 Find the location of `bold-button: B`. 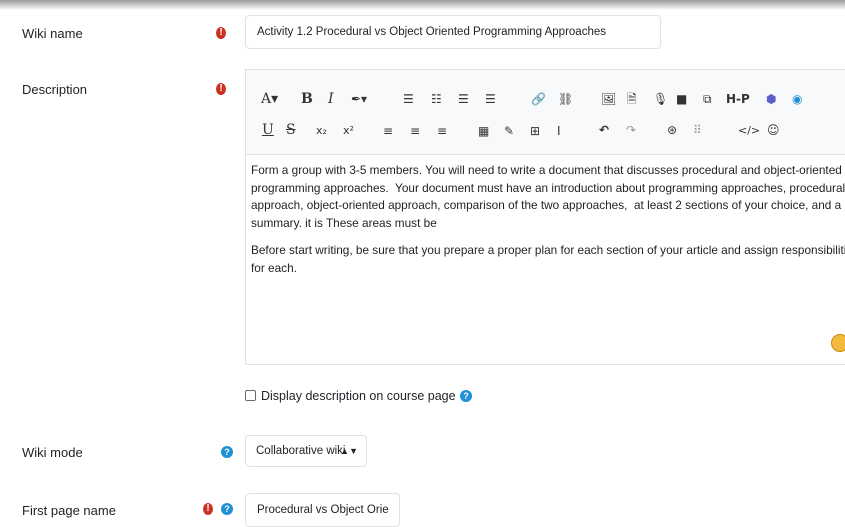

bold-button: B is located at coordinates (307, 99).